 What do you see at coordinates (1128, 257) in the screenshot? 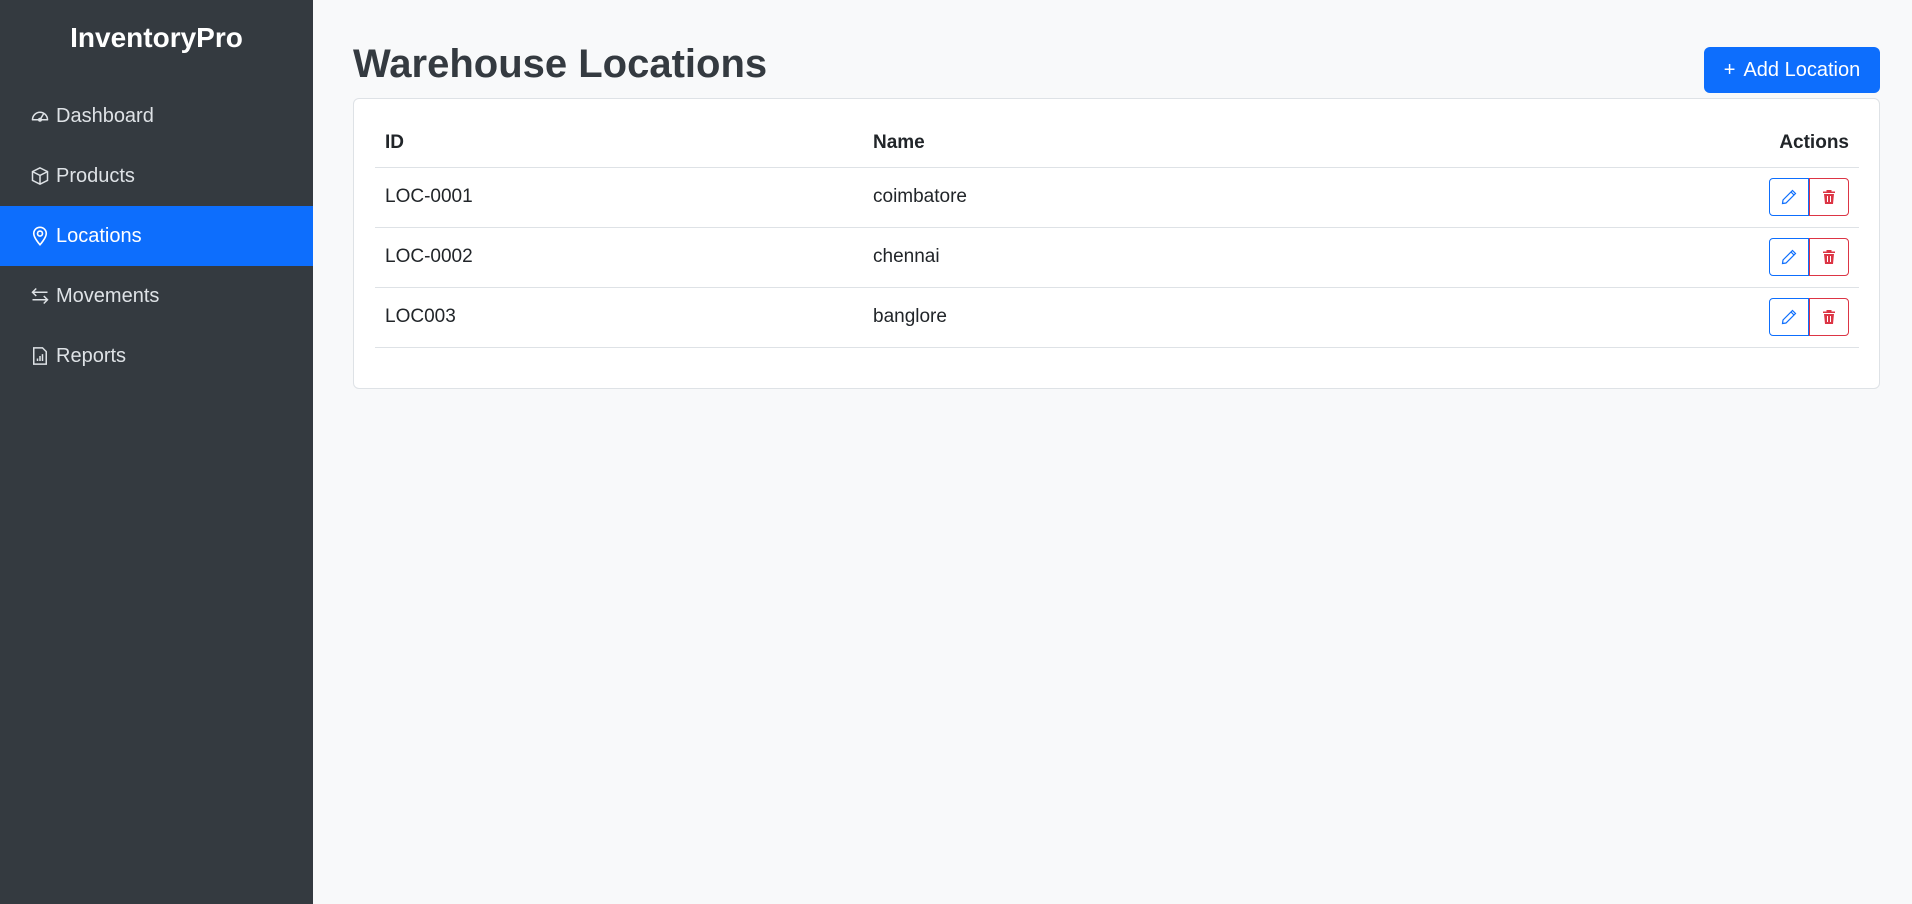
I see `location-name-cell: chennai` at bounding box center [1128, 257].